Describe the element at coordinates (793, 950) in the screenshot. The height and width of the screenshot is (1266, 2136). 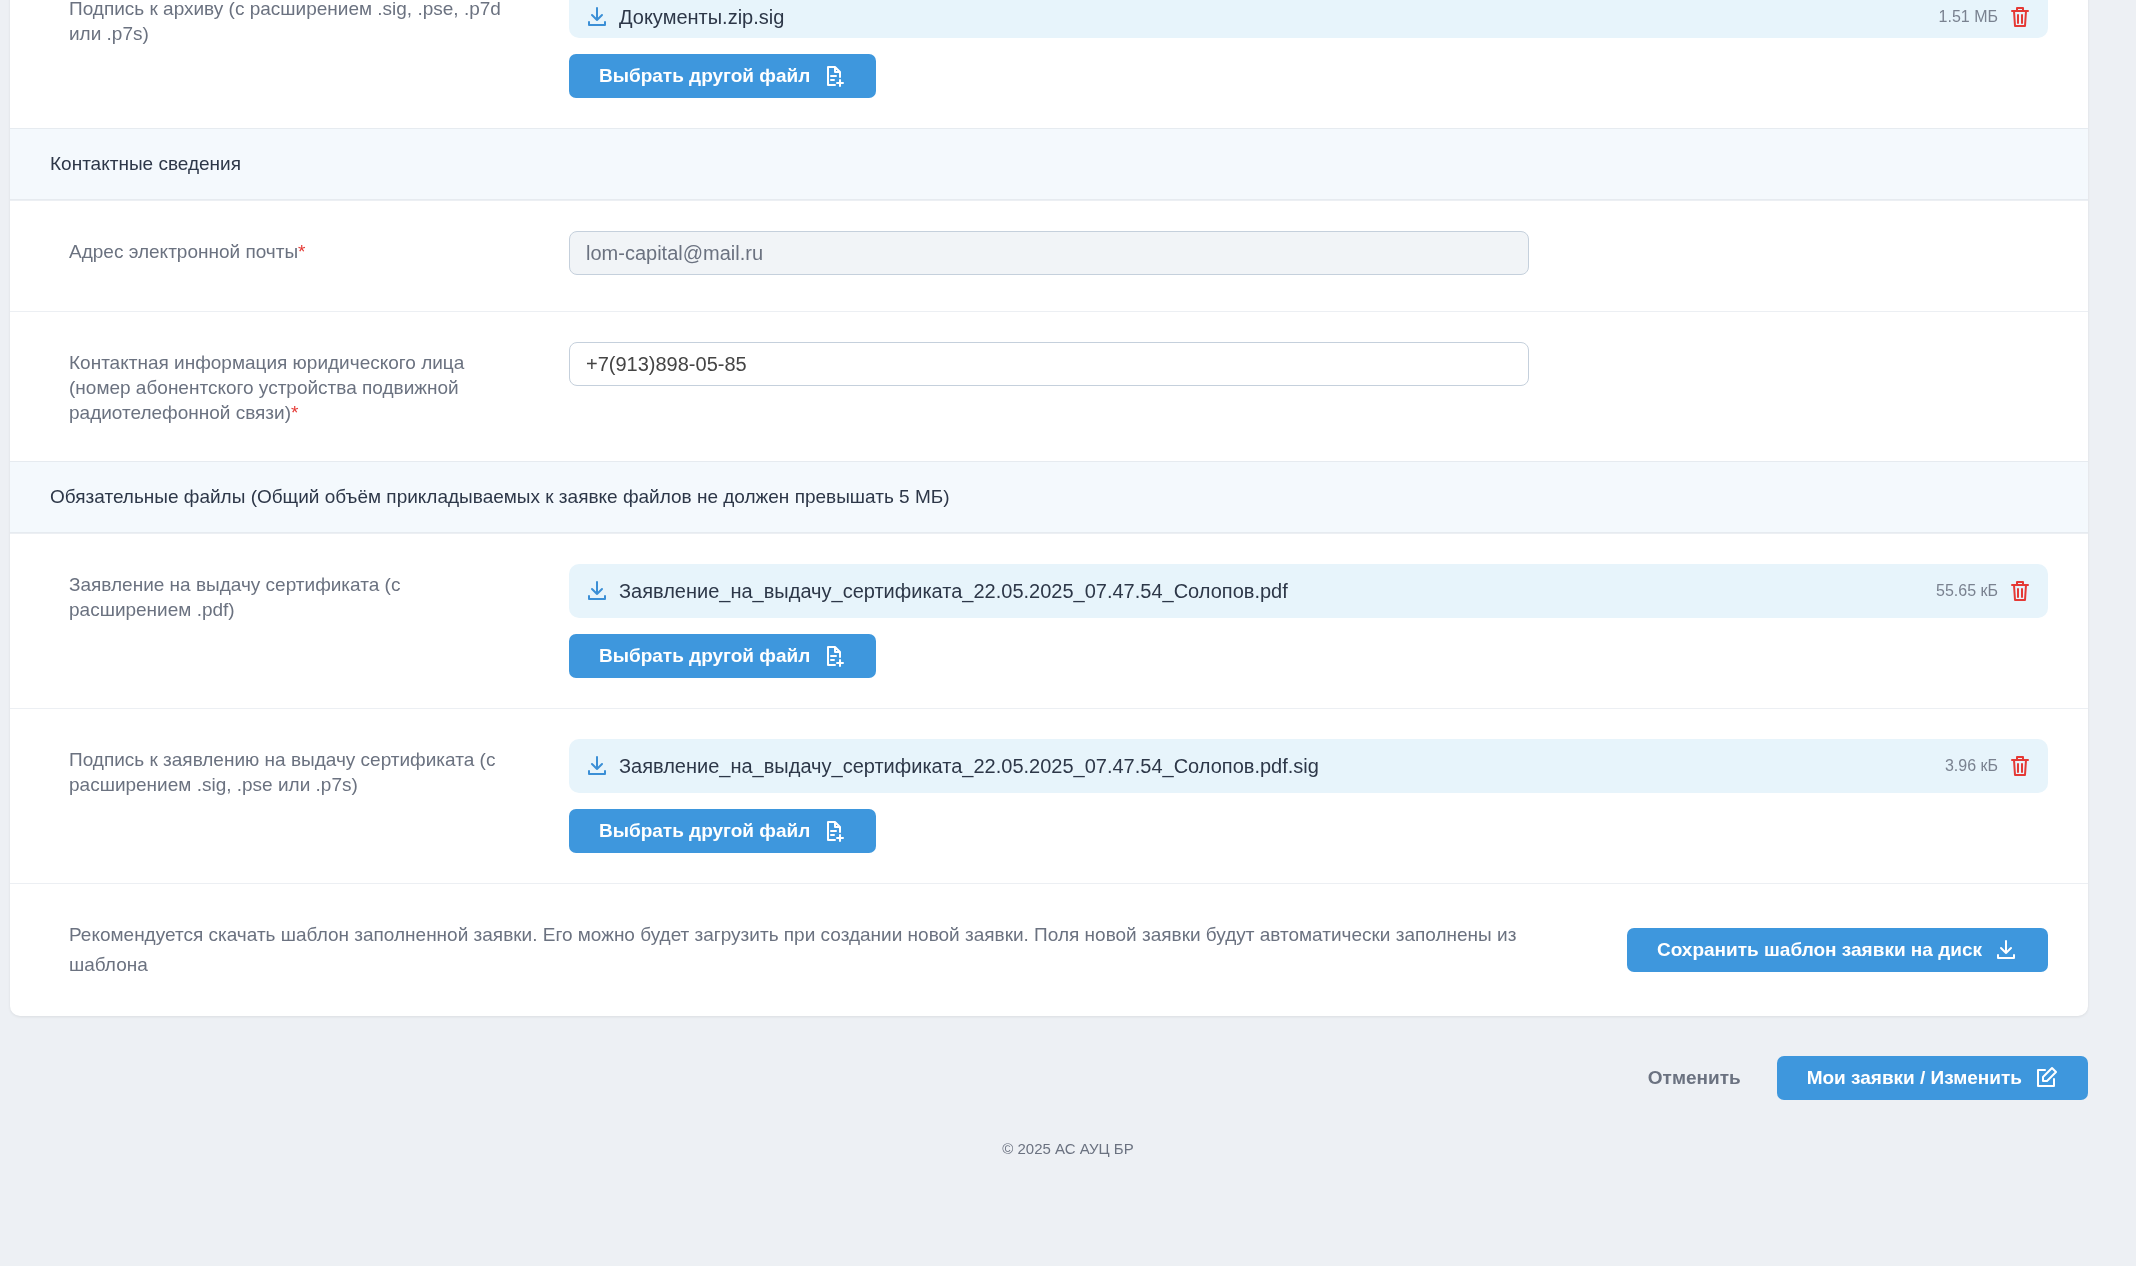
I see `recommendation-text: Рекомендуется скачать шаблон заполненной заявки. Его можно будет загрузить при создании новой заявки. Поля новой заявки будут автоматически заполнены из шаблона` at that location.